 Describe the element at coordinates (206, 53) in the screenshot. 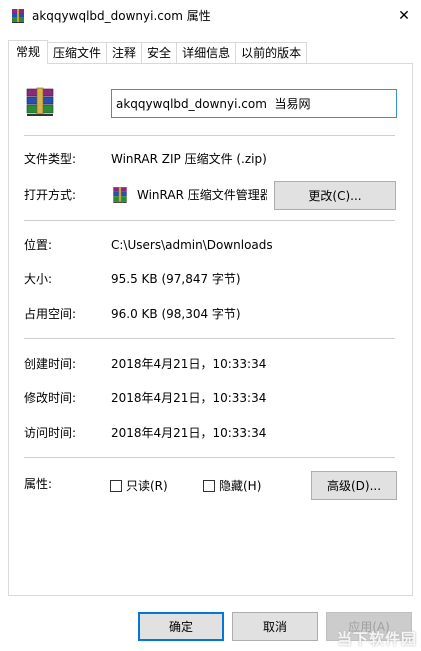

I see `tab-details: 详细信息` at that location.